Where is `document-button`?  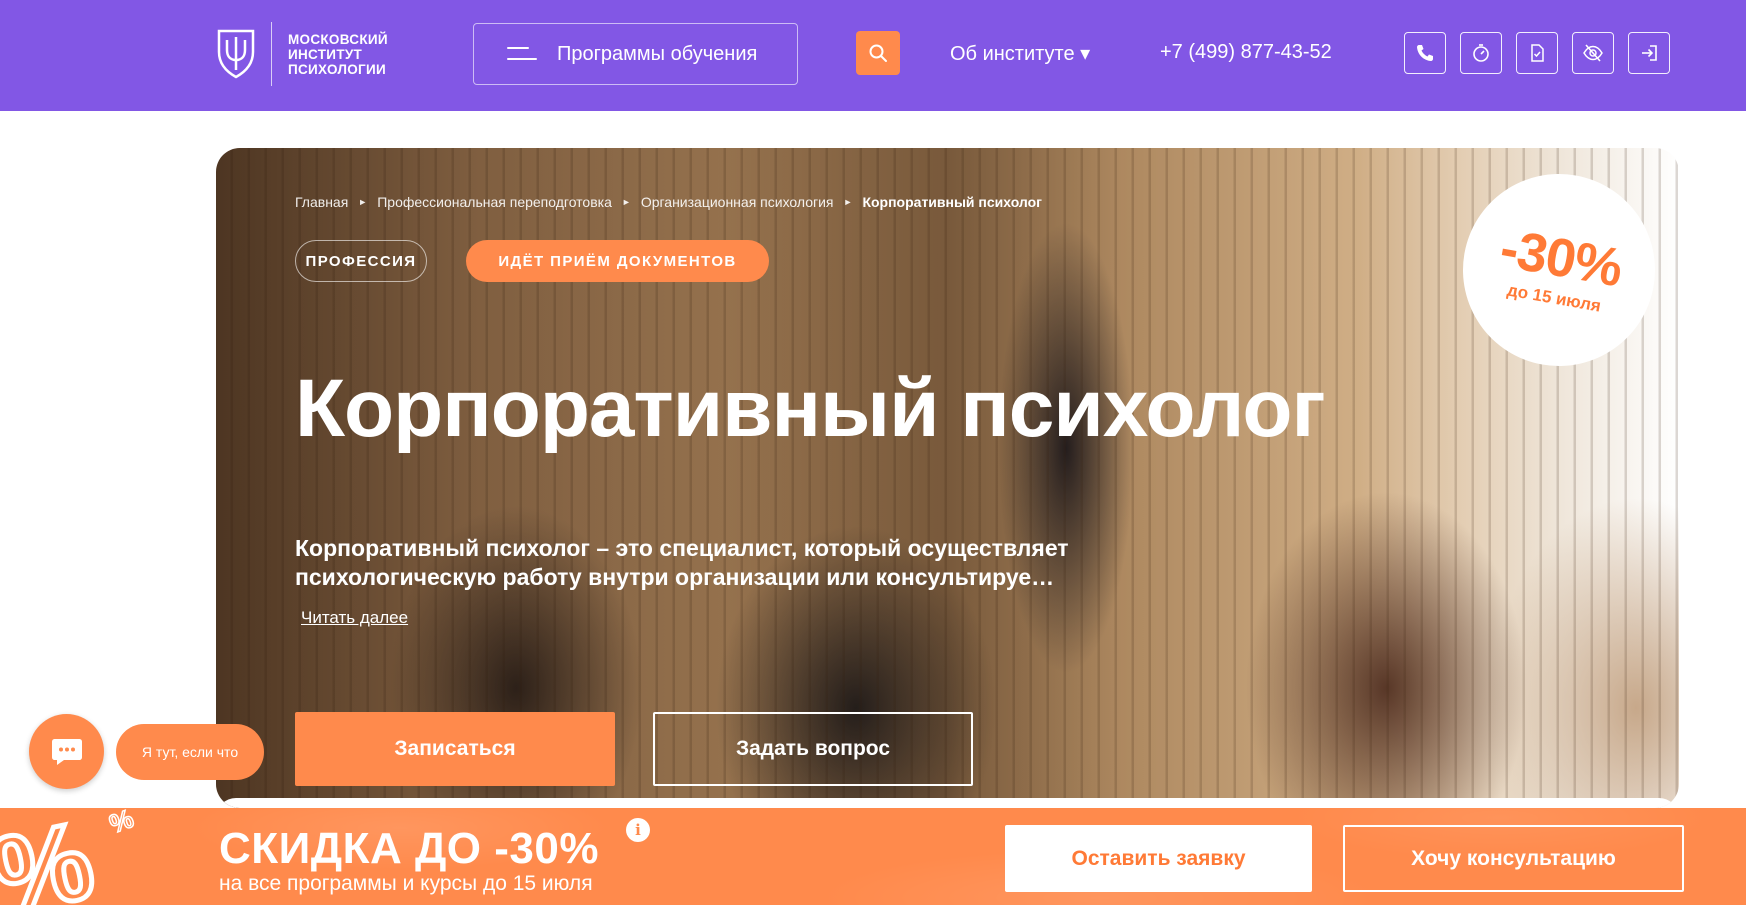
document-button is located at coordinates (1537, 53).